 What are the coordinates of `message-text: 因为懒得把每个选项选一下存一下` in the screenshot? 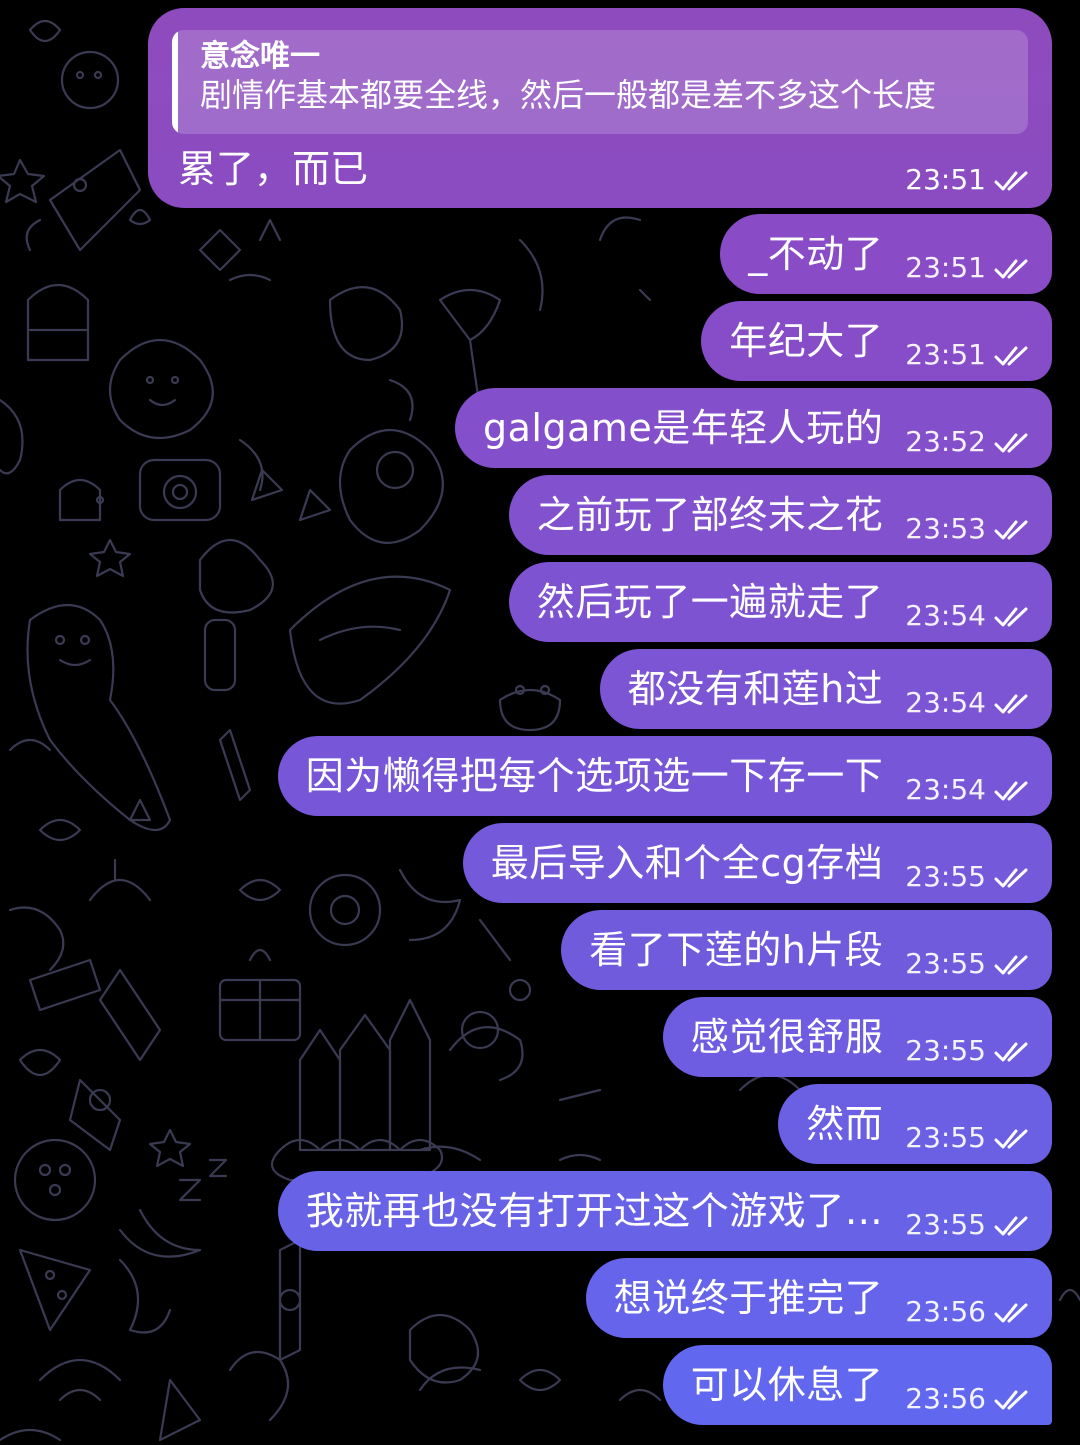 It's located at (594, 776).